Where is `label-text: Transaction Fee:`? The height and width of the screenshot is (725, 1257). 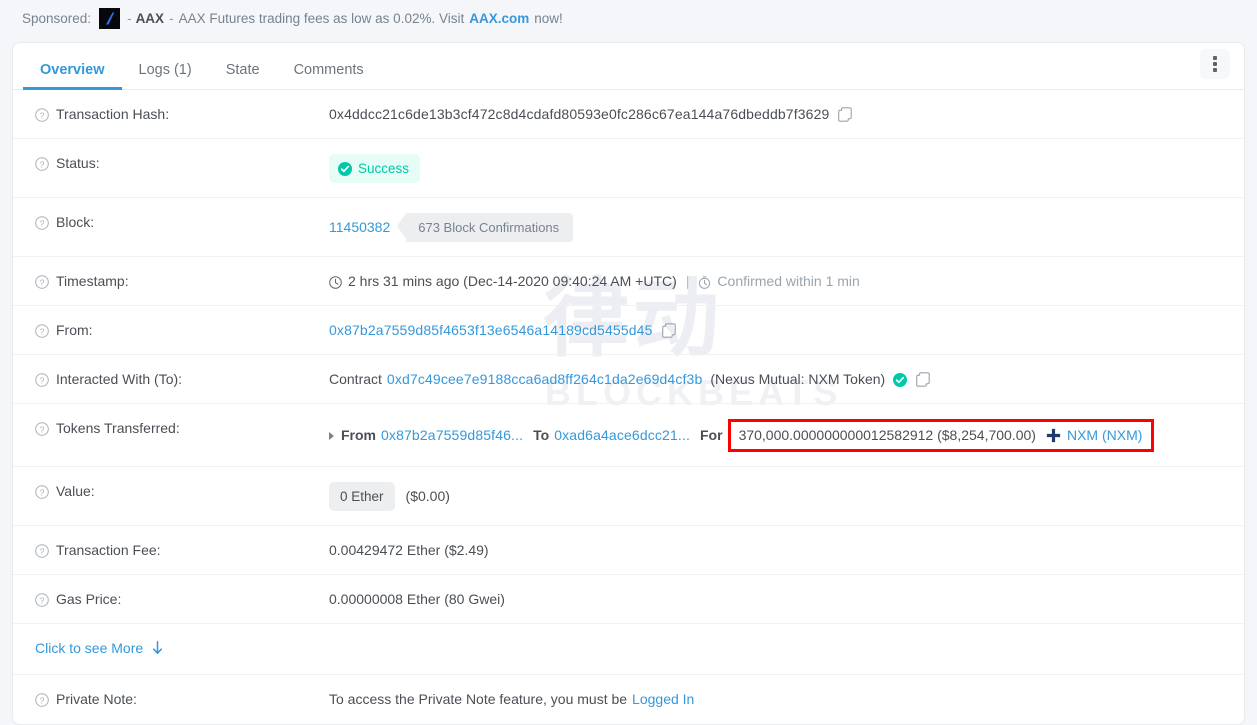 label-text: Transaction Fee: is located at coordinates (108, 550).